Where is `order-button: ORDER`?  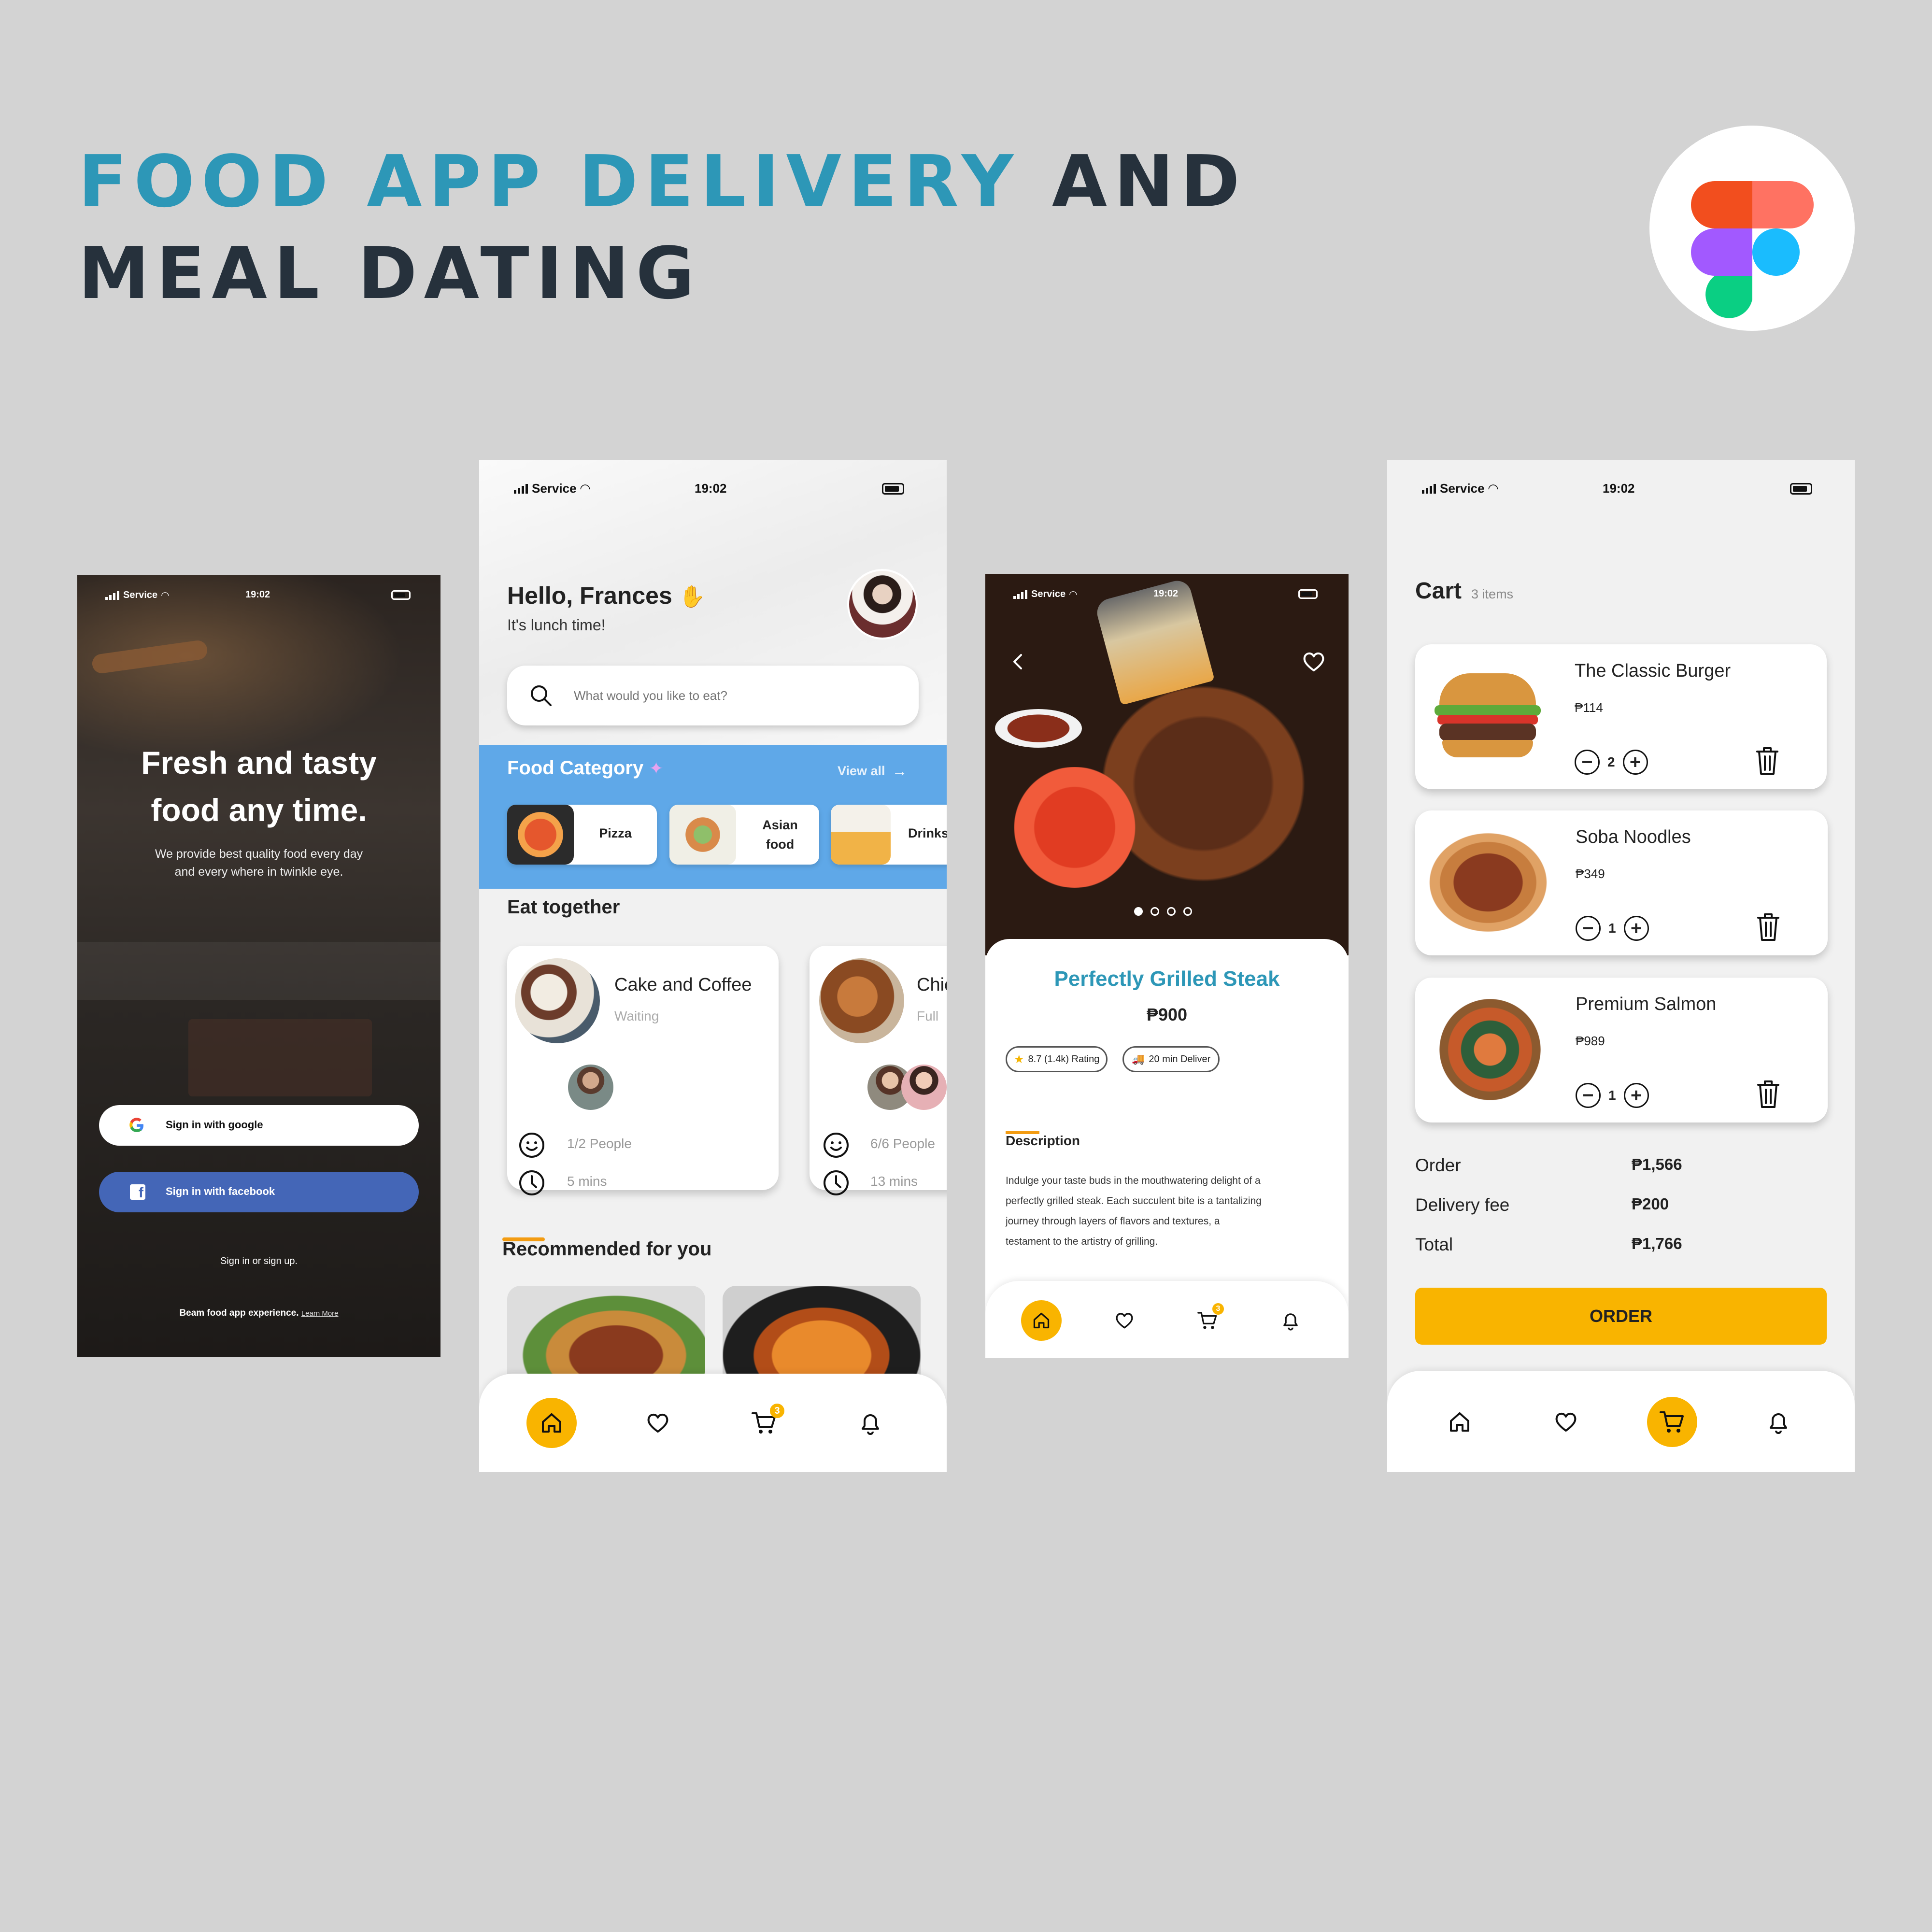 order-button: ORDER is located at coordinates (1621, 1316).